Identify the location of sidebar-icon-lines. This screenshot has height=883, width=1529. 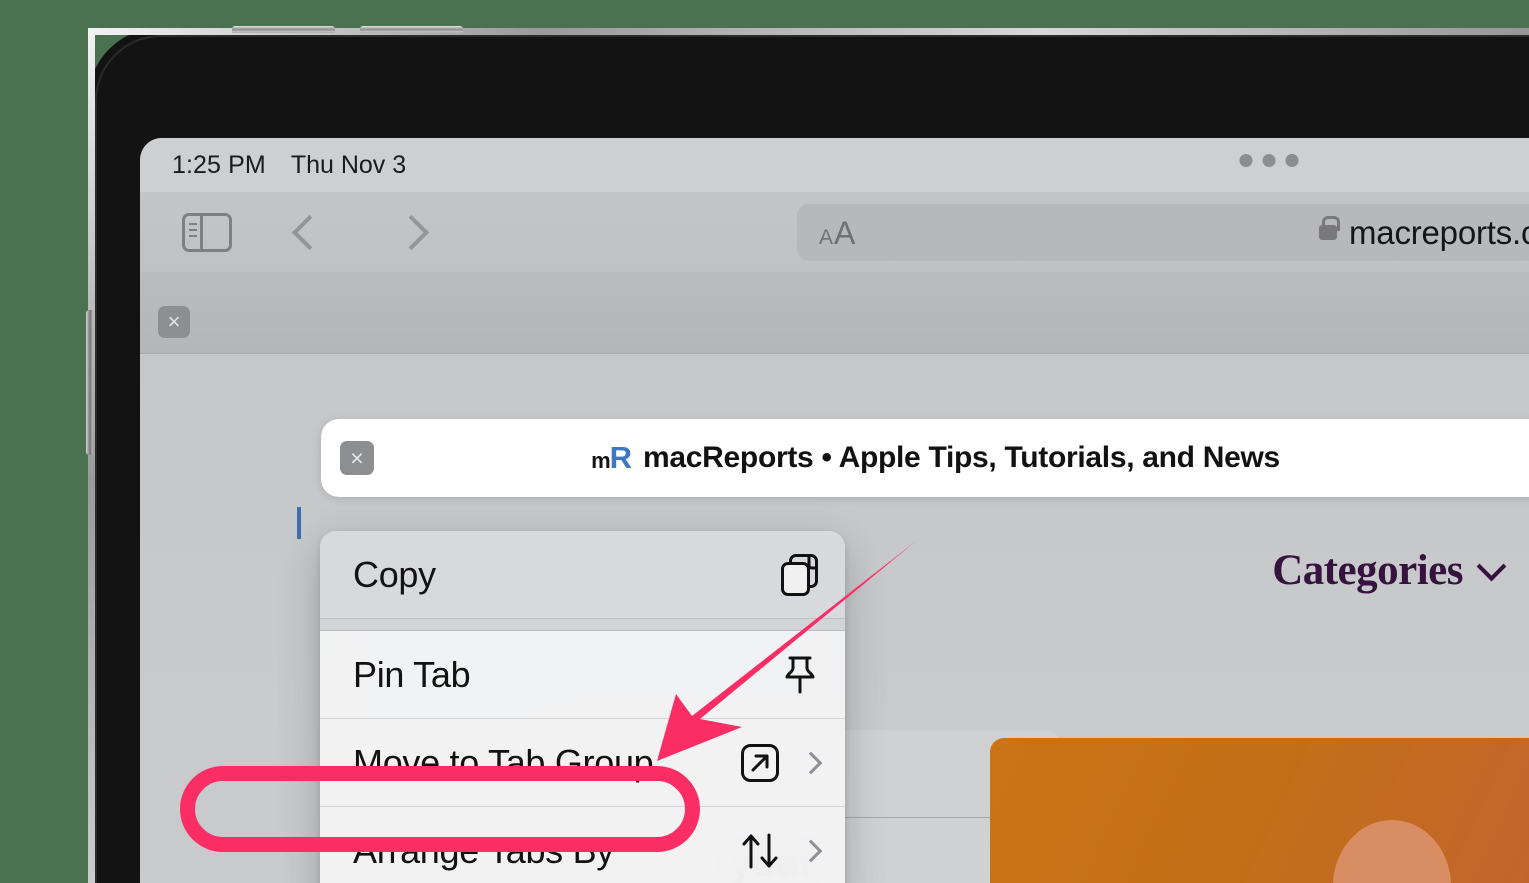
(193, 229).